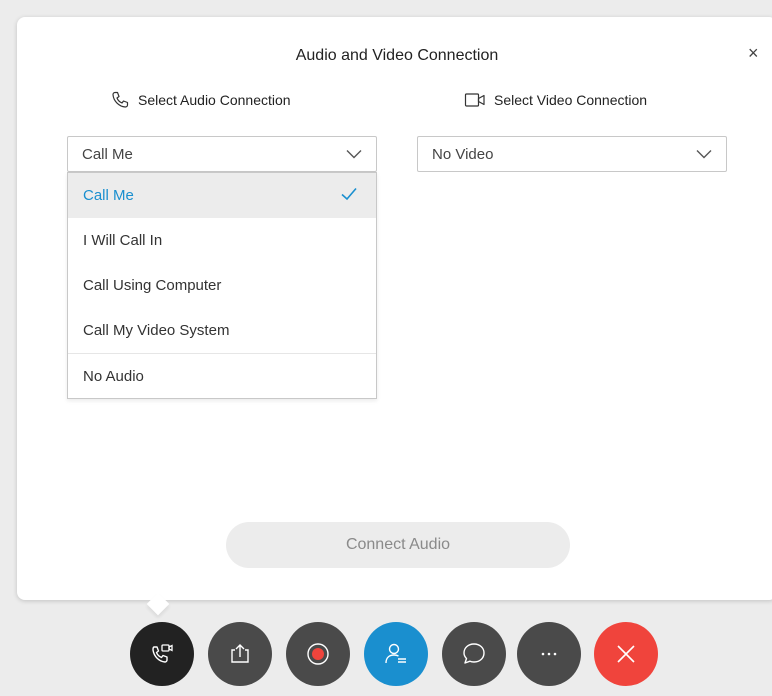  What do you see at coordinates (123, 240) in the screenshot?
I see `audio-option-label: I Will Call In` at bounding box center [123, 240].